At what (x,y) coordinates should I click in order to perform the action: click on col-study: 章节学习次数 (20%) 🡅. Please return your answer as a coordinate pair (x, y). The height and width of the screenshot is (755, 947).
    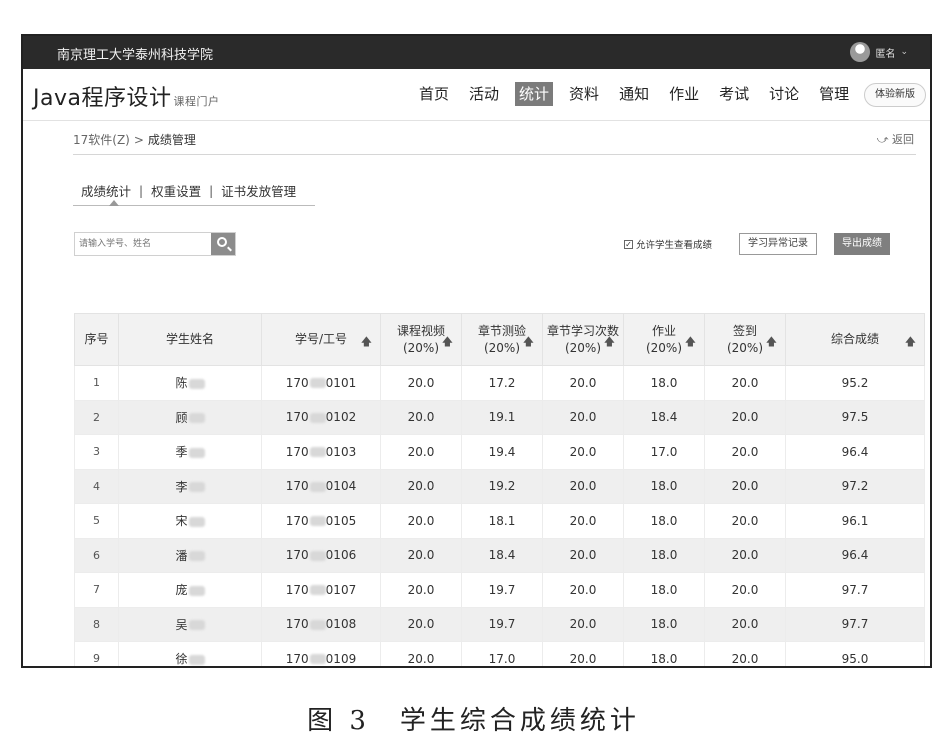
    Looking at the image, I should click on (583, 339).